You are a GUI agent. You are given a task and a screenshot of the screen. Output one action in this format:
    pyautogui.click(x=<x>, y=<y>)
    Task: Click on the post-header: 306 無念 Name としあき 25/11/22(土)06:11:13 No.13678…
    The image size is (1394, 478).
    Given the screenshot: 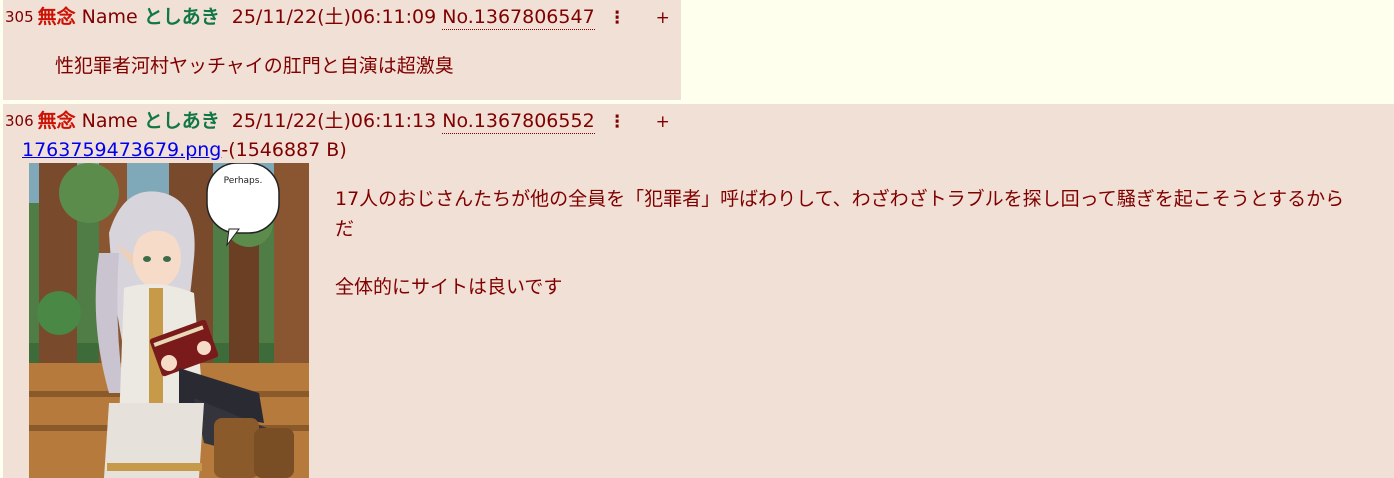 What is the action you would take?
    pyautogui.click(x=337, y=121)
    